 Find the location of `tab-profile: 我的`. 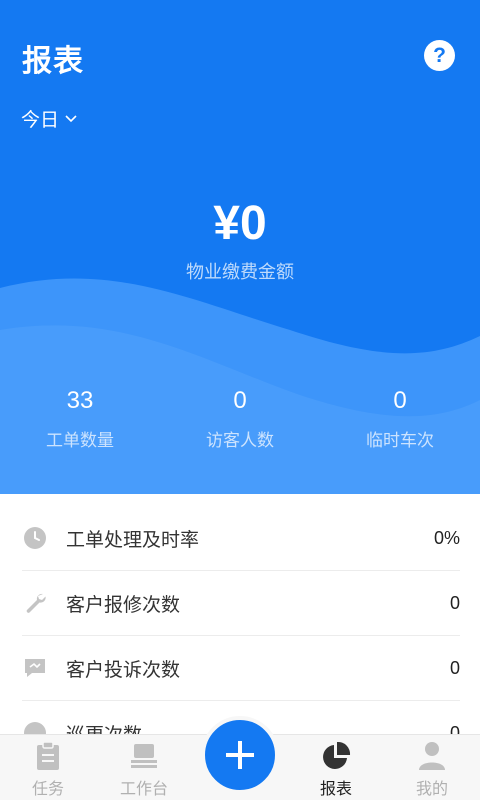

tab-profile: 我的 is located at coordinates (432, 767).